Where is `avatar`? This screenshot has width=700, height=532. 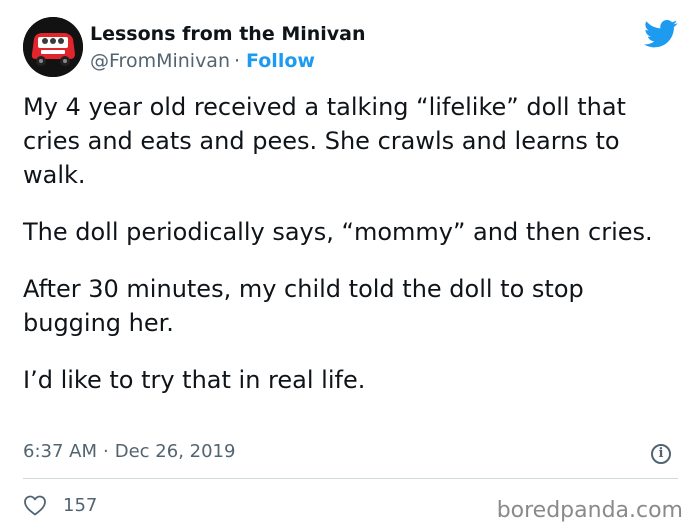 avatar is located at coordinates (53, 47).